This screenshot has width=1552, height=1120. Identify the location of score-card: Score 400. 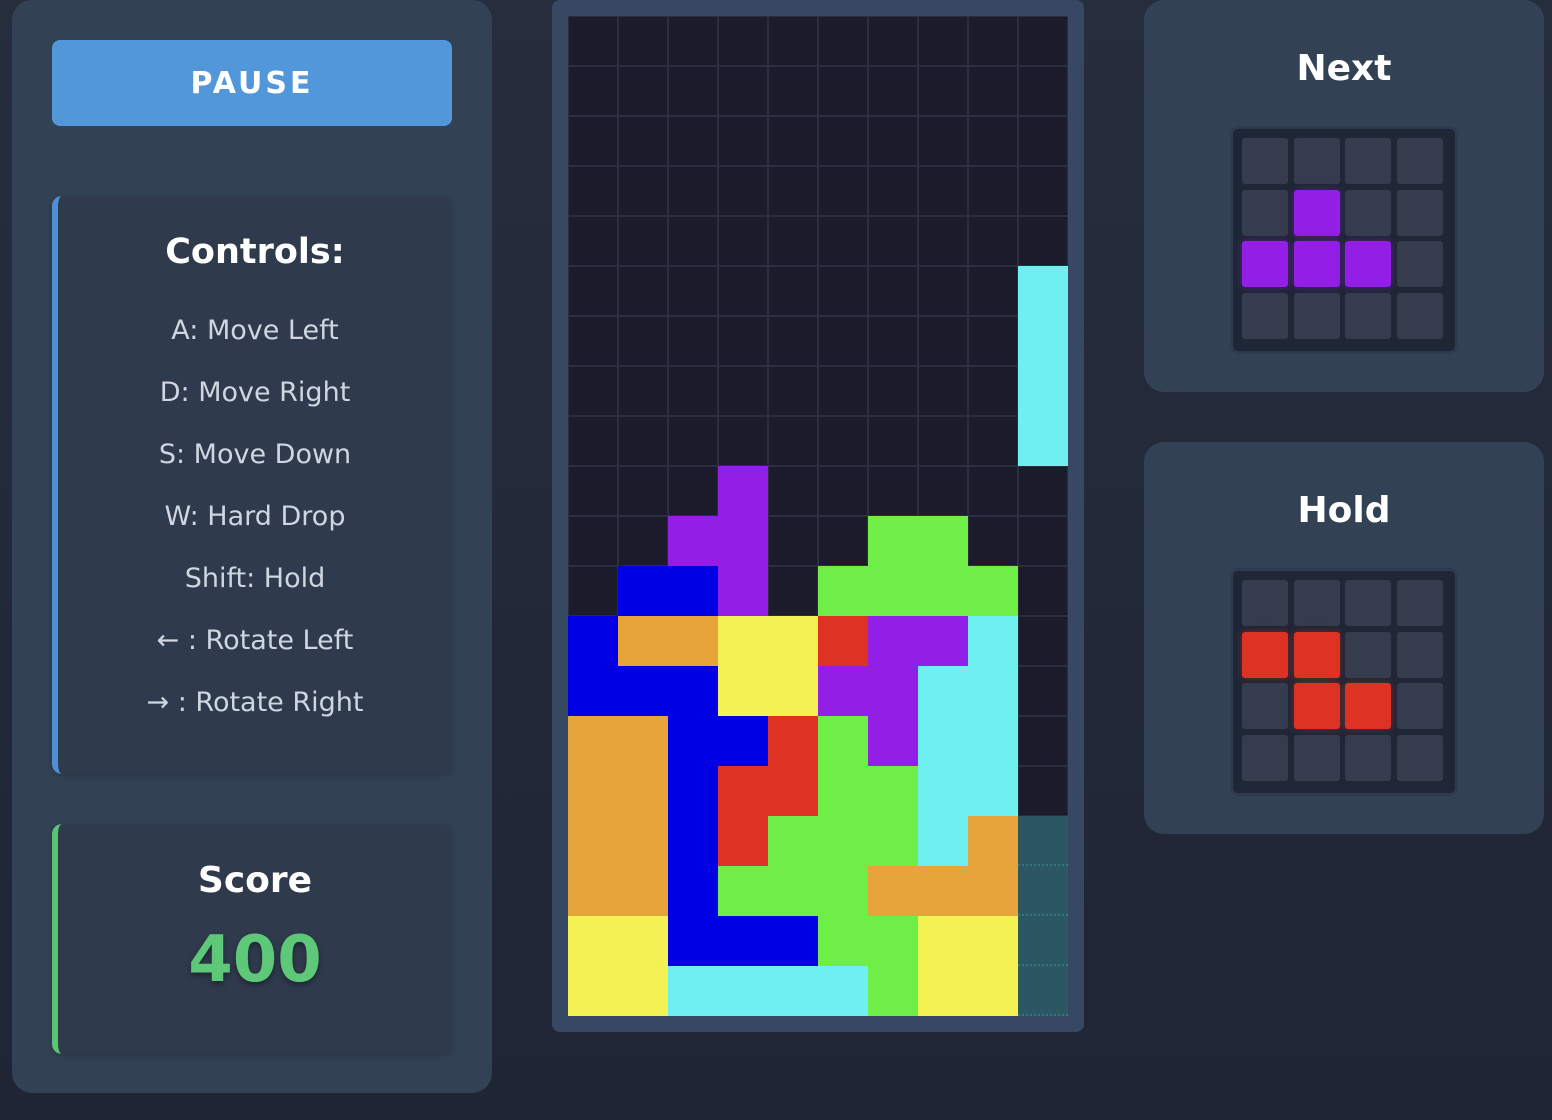
(252, 939).